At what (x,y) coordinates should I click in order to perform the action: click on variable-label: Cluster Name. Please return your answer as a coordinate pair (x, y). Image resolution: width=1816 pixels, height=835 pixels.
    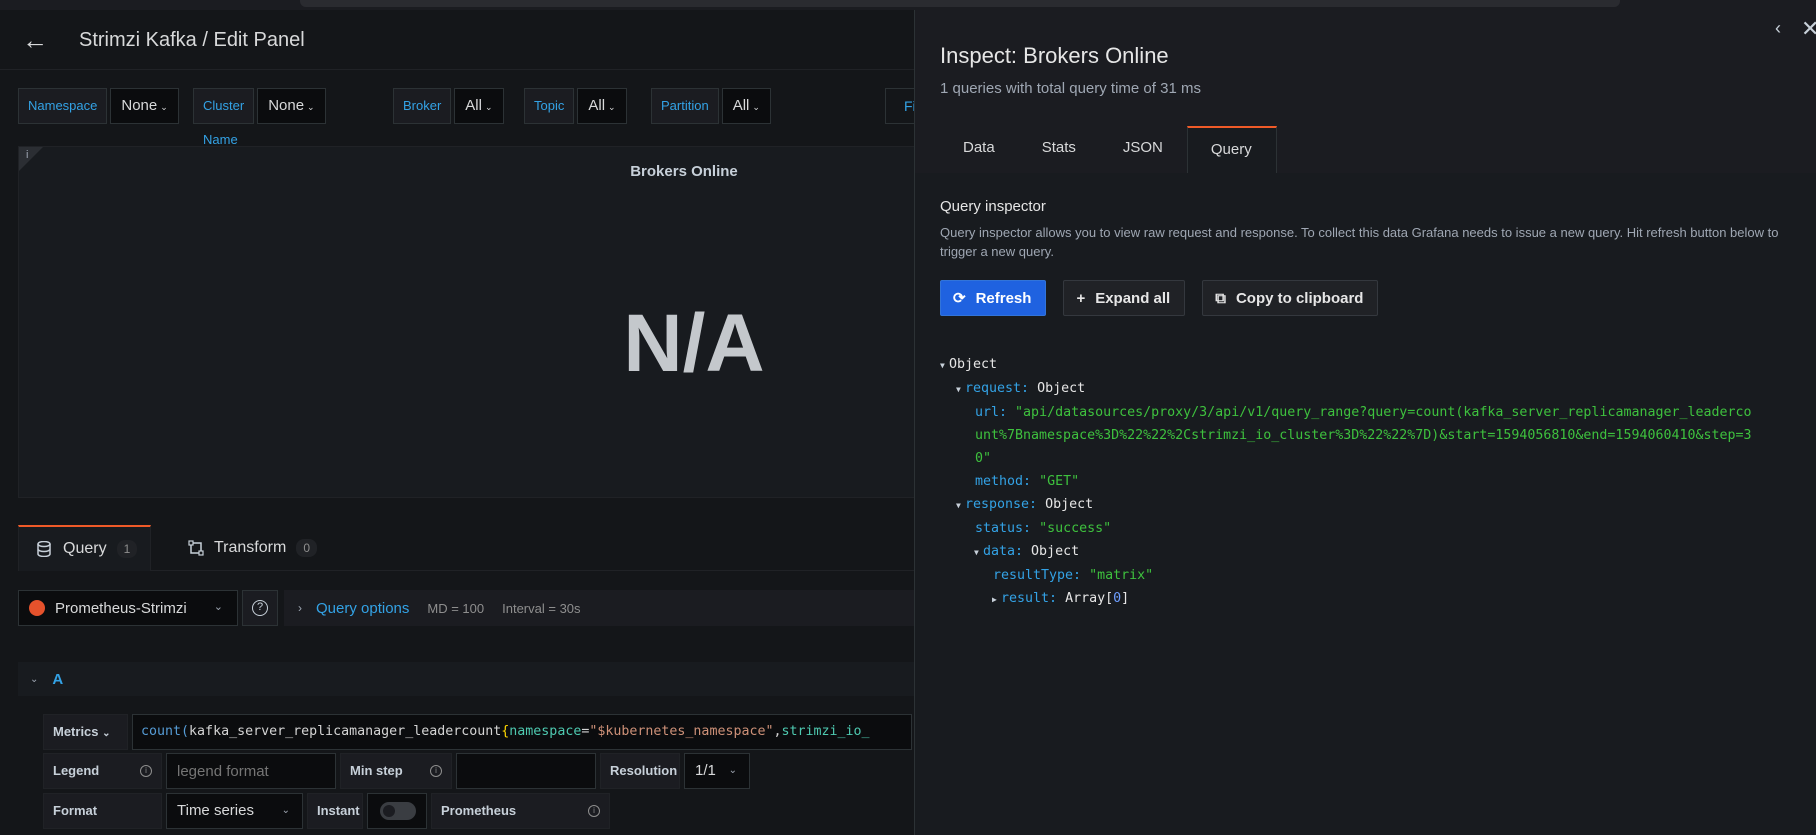
    Looking at the image, I should click on (224, 117).